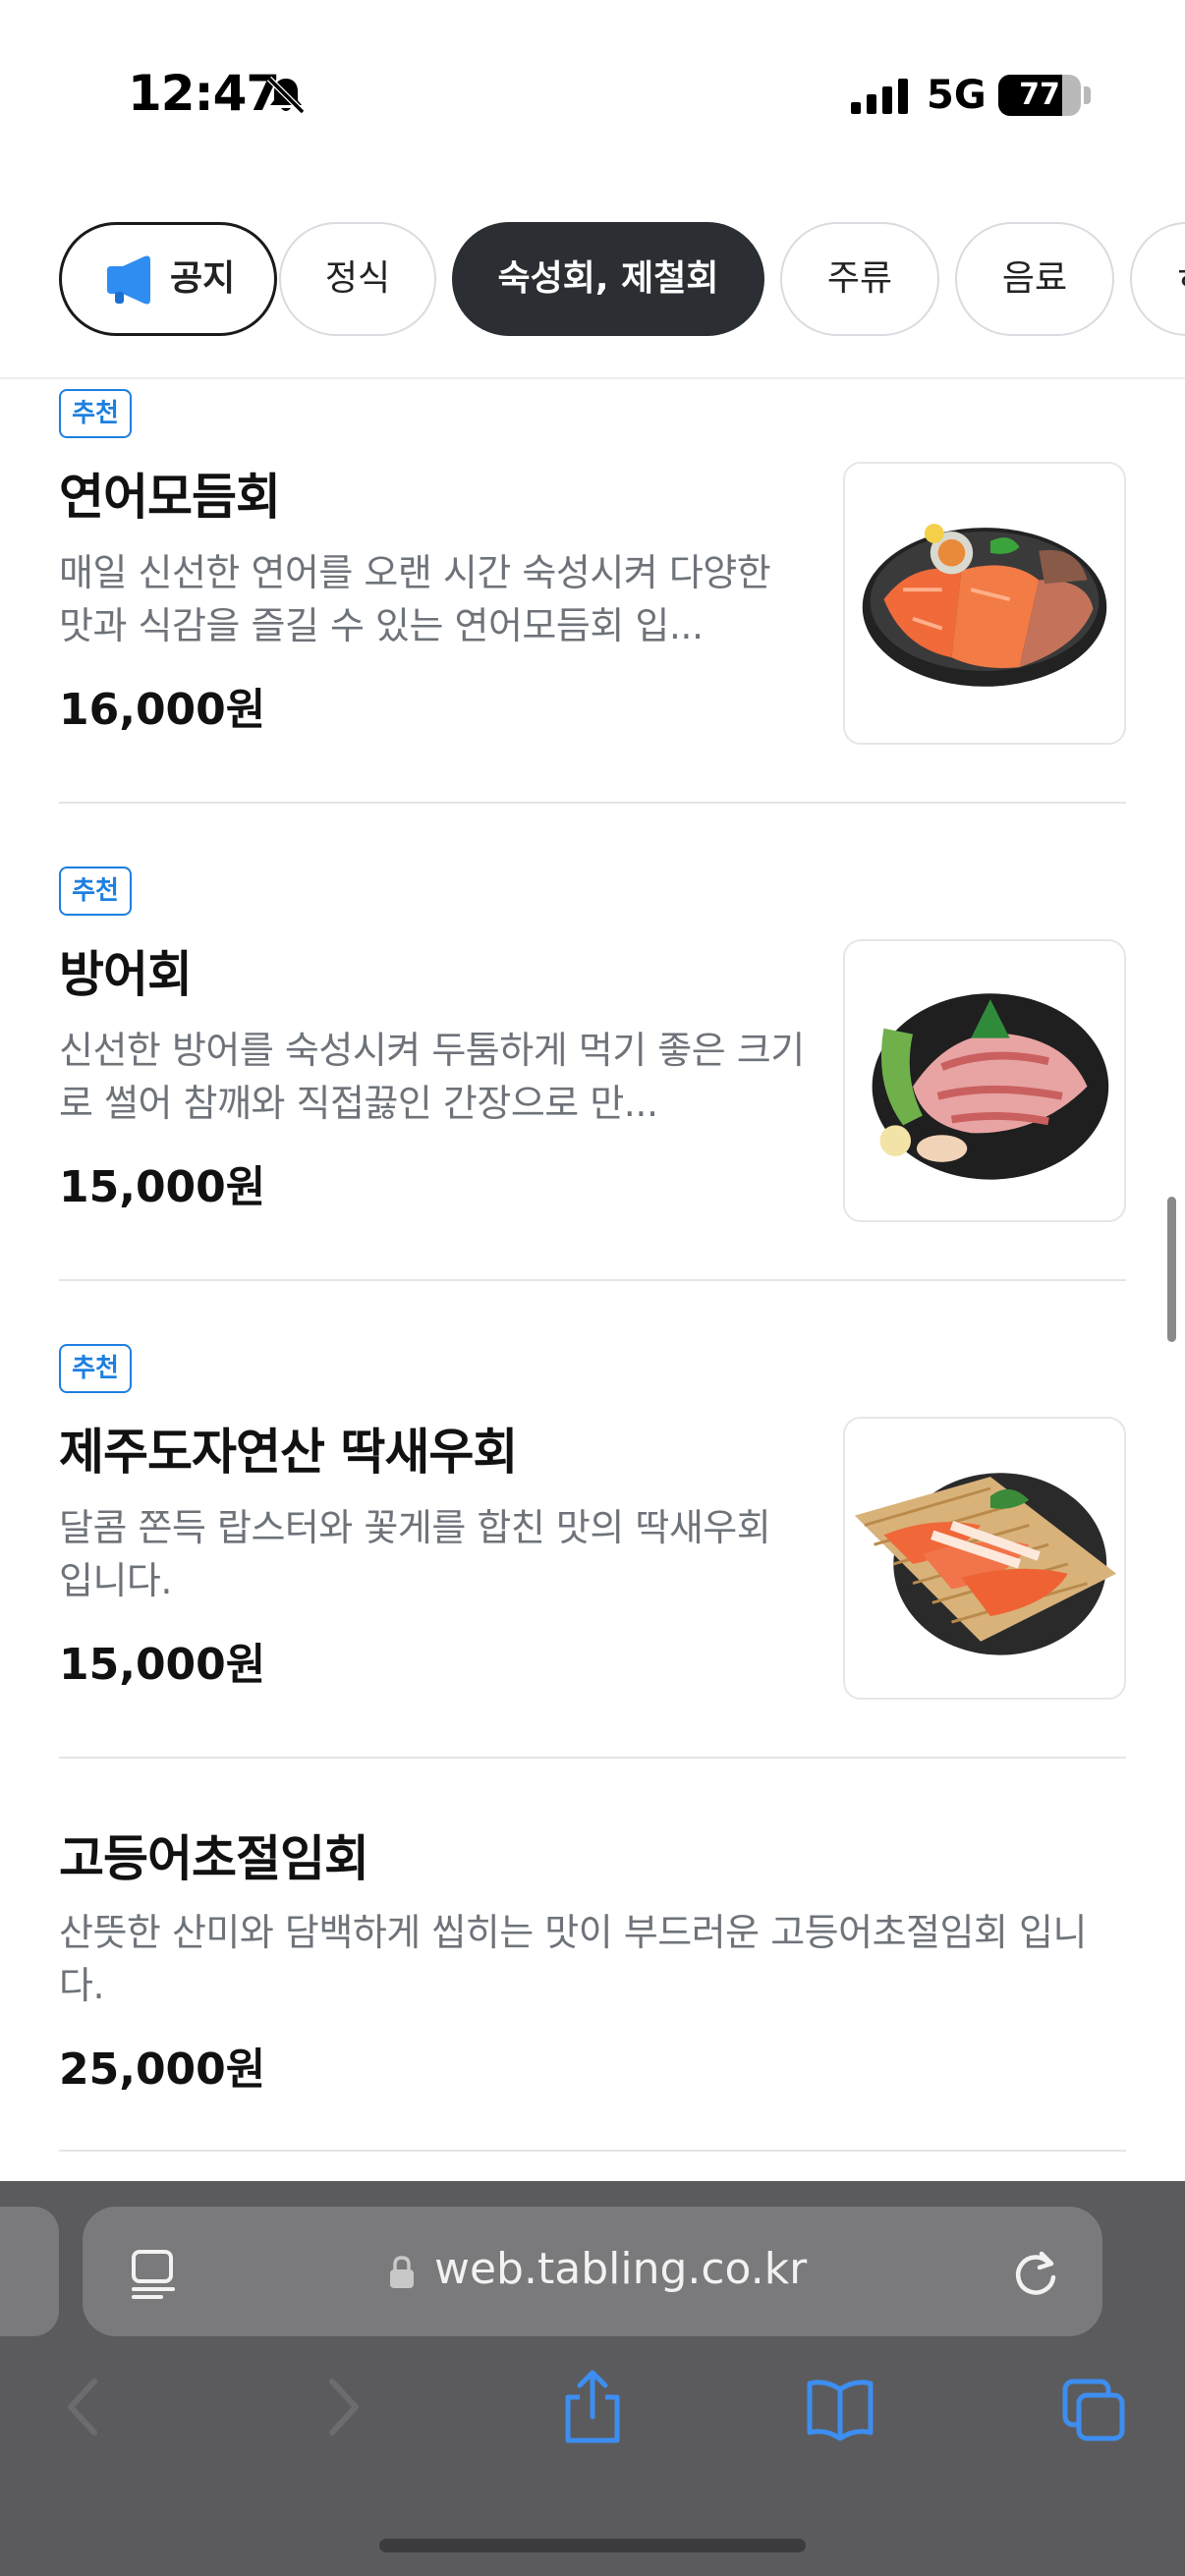 Image resolution: width=1185 pixels, height=2576 pixels. I want to click on tab-label: 주류, so click(860, 278).